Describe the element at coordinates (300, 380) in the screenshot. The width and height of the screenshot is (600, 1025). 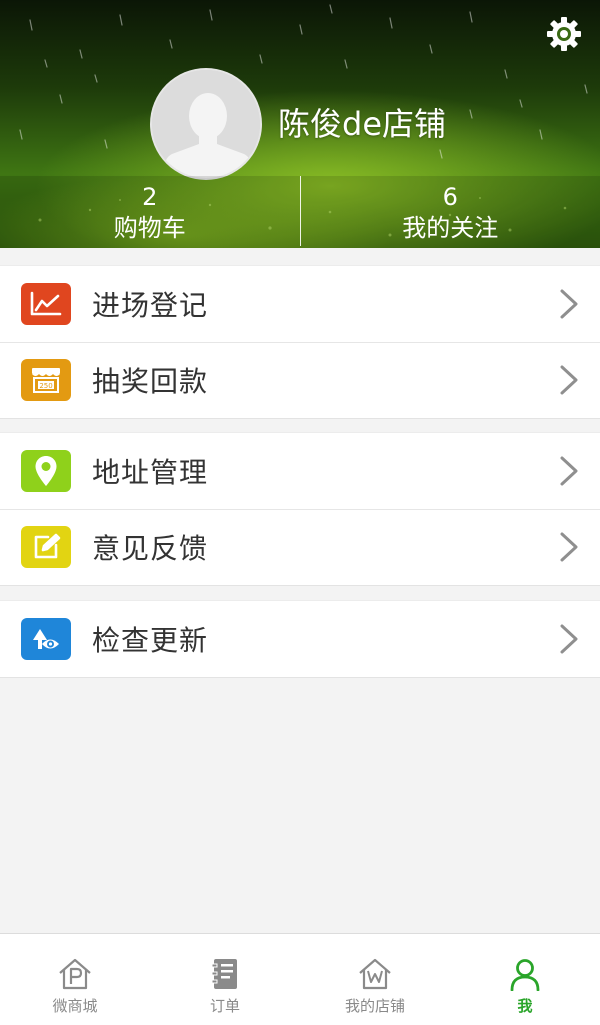
I see `menu-item-lottery-refund: 250 抽奖回款` at that location.